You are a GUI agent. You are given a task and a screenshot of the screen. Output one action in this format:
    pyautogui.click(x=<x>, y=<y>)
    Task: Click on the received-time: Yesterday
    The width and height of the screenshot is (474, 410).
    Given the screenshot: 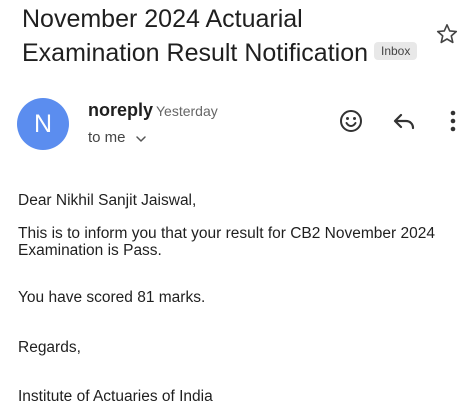 What is the action you would take?
    pyautogui.click(x=187, y=111)
    